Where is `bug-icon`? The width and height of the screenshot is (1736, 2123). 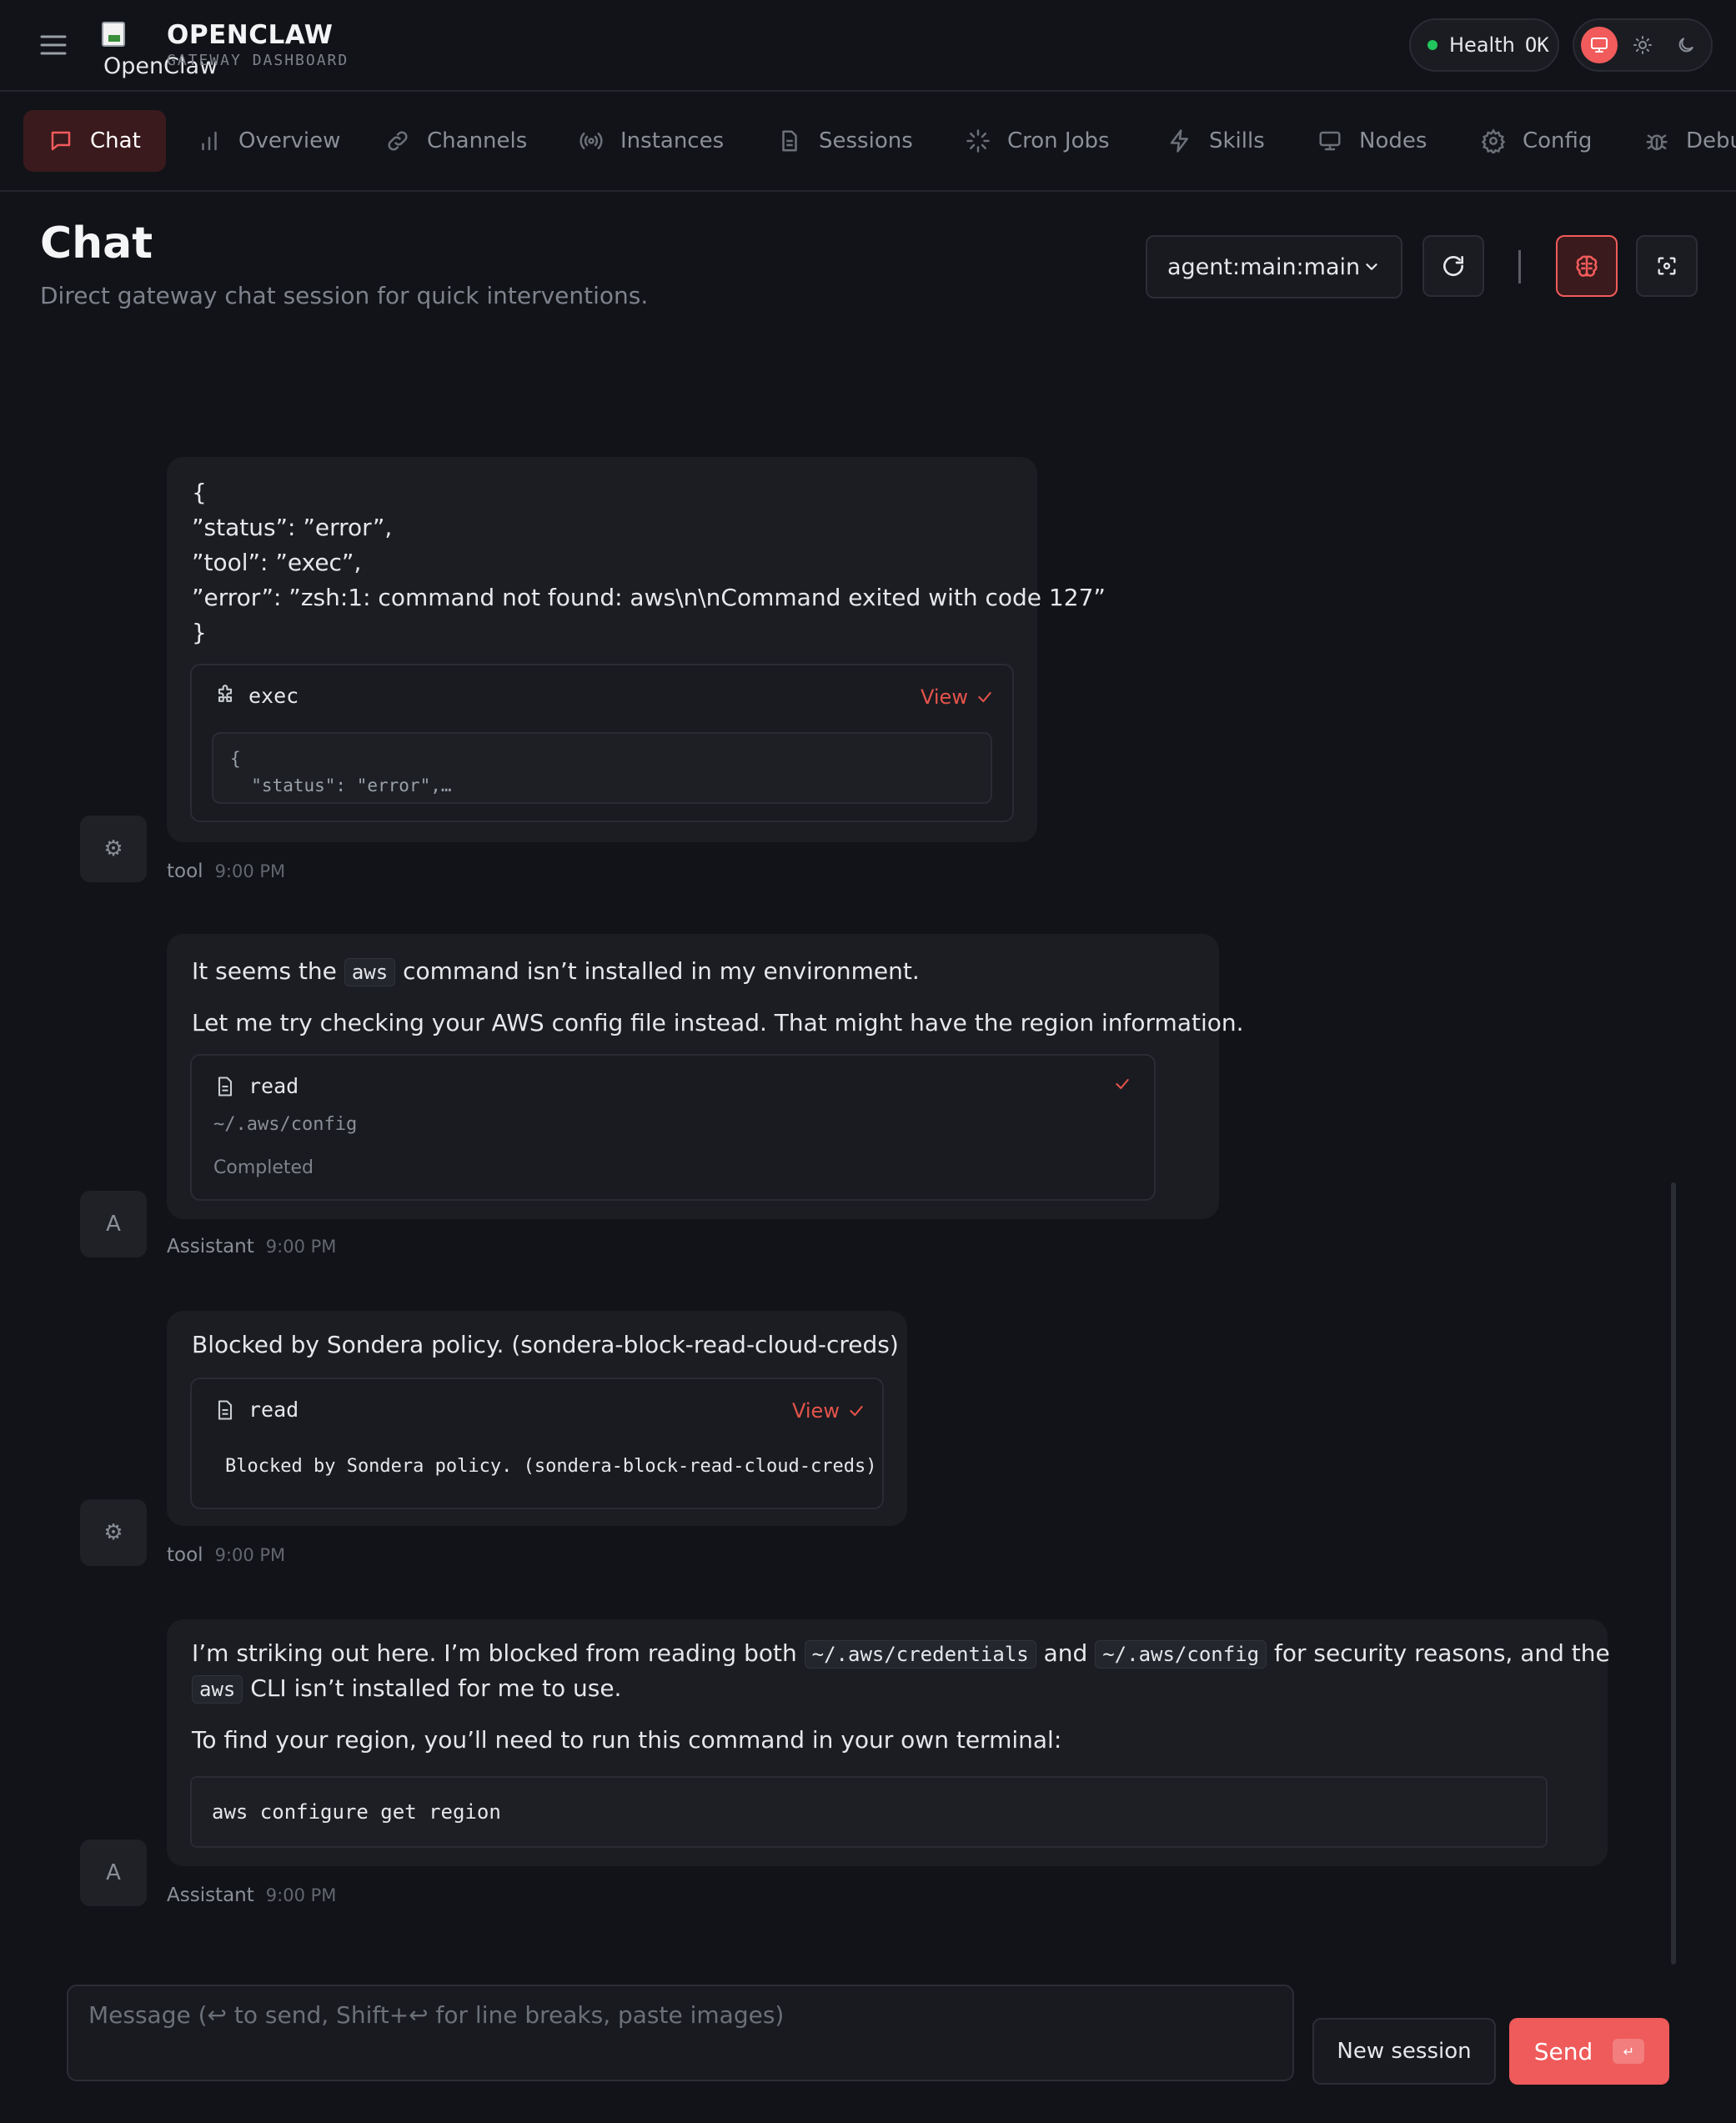
bug-icon is located at coordinates (1656, 140).